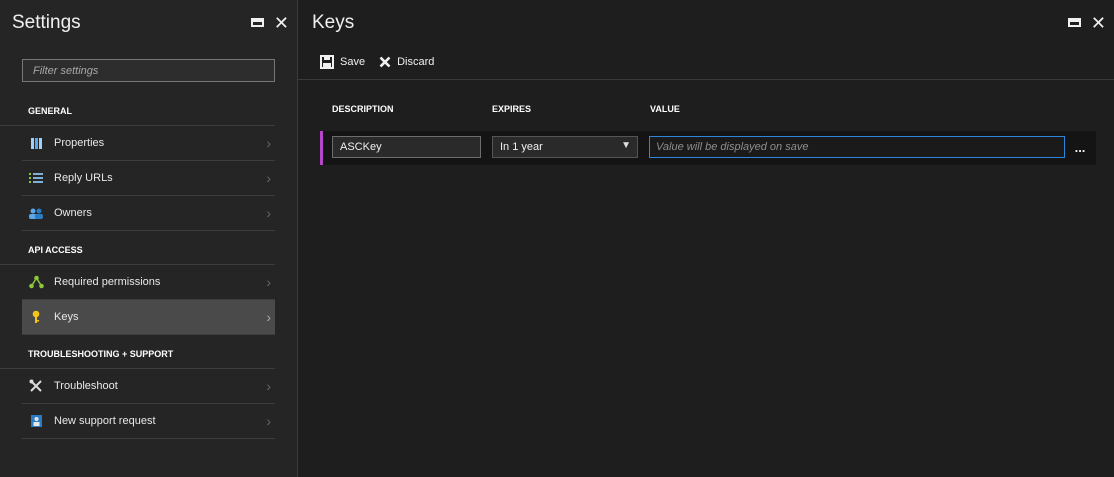  What do you see at coordinates (327, 62) in the screenshot?
I see `save-icon` at bounding box center [327, 62].